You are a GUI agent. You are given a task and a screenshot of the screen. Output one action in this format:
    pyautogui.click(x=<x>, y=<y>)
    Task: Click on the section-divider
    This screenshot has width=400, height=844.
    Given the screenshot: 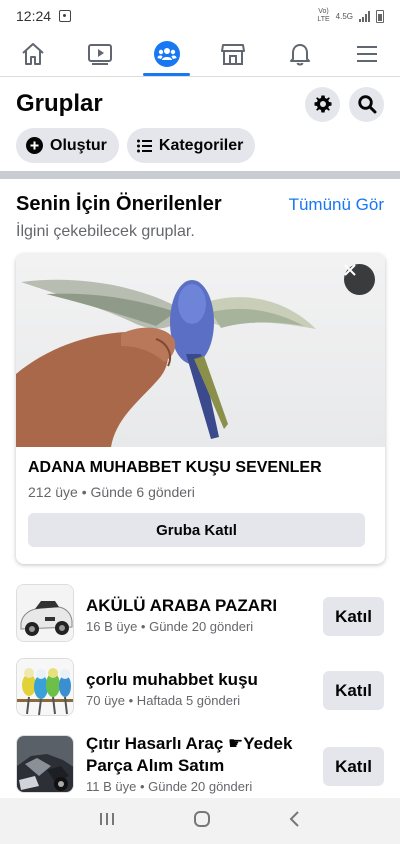 What is the action you would take?
    pyautogui.click(x=200, y=175)
    